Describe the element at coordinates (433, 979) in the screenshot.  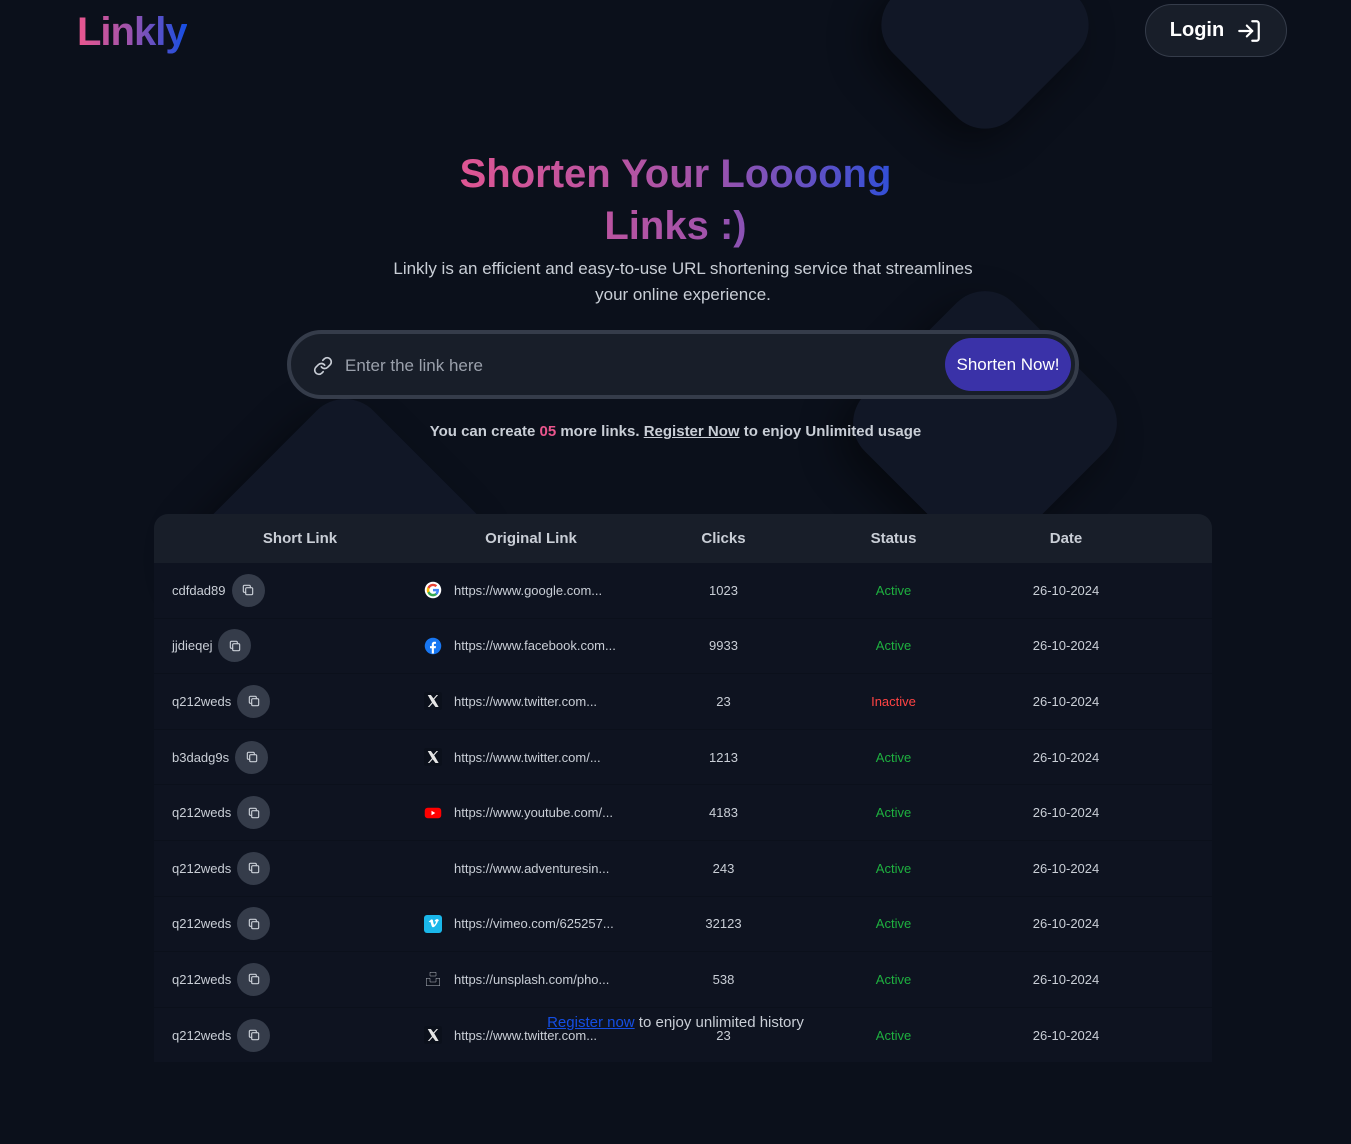
I see `unsplash-icon` at that location.